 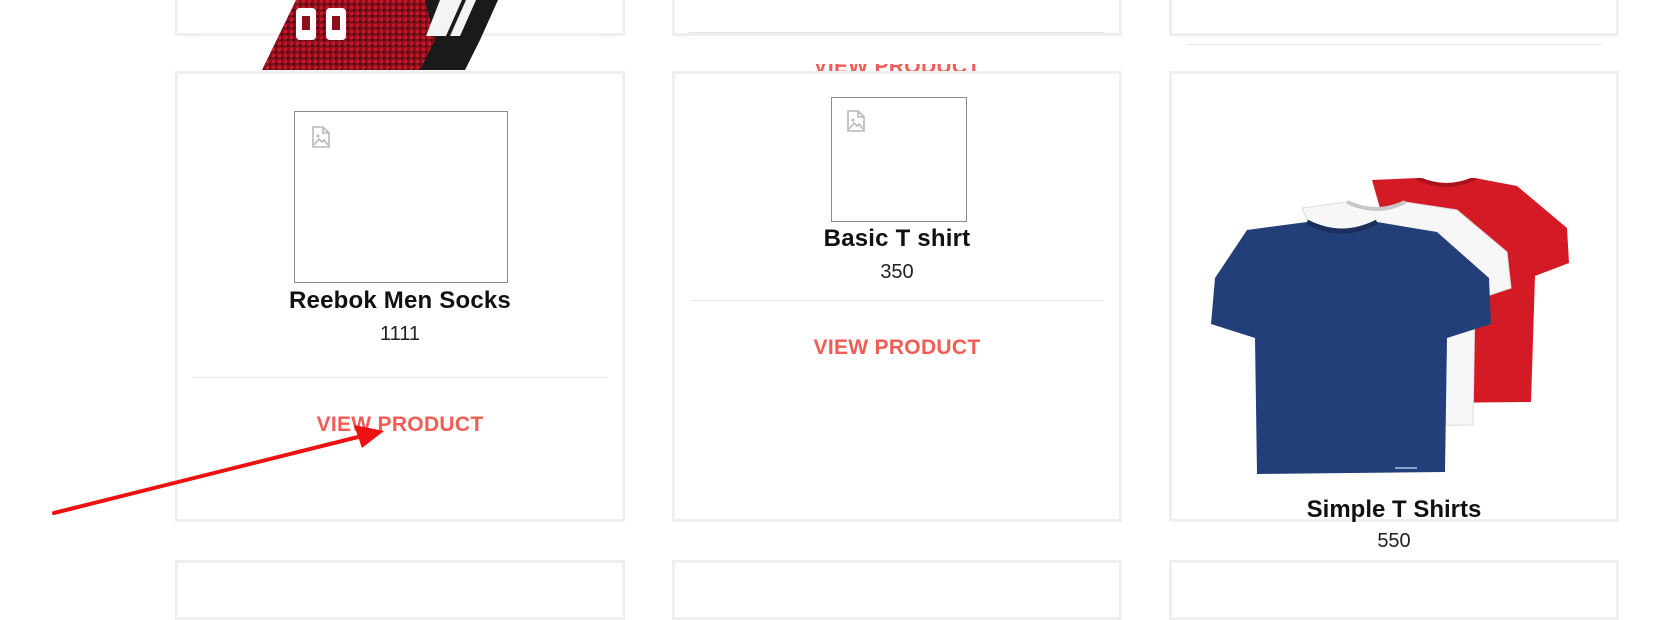 What do you see at coordinates (400, 300) in the screenshot?
I see `product-title: Reebok Men Socks` at bounding box center [400, 300].